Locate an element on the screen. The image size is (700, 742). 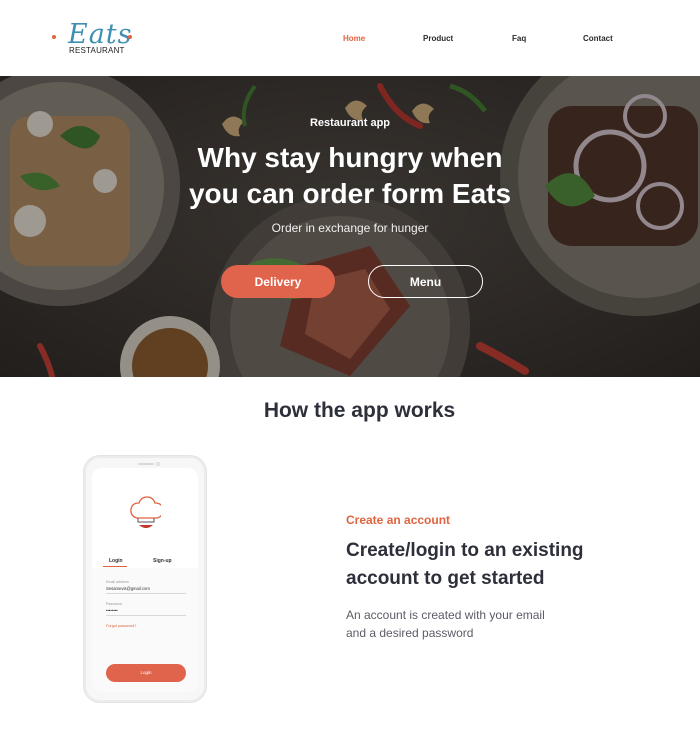
step-title-line1: Create/login to an existing is located at coordinates (465, 550).